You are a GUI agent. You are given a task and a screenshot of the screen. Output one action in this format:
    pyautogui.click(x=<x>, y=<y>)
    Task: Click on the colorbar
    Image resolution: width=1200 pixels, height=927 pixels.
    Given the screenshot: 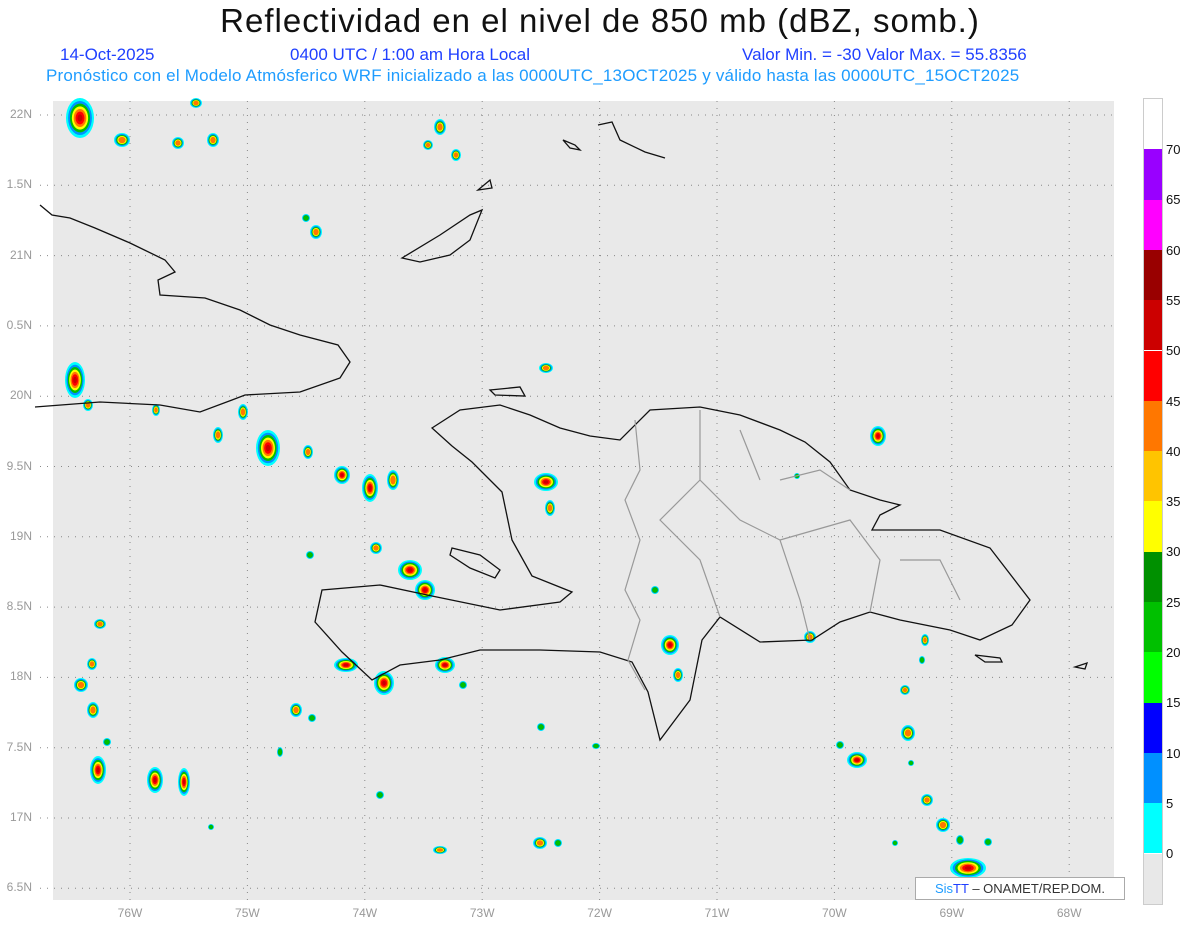 What is the action you would take?
    pyautogui.click(x=1153, y=501)
    